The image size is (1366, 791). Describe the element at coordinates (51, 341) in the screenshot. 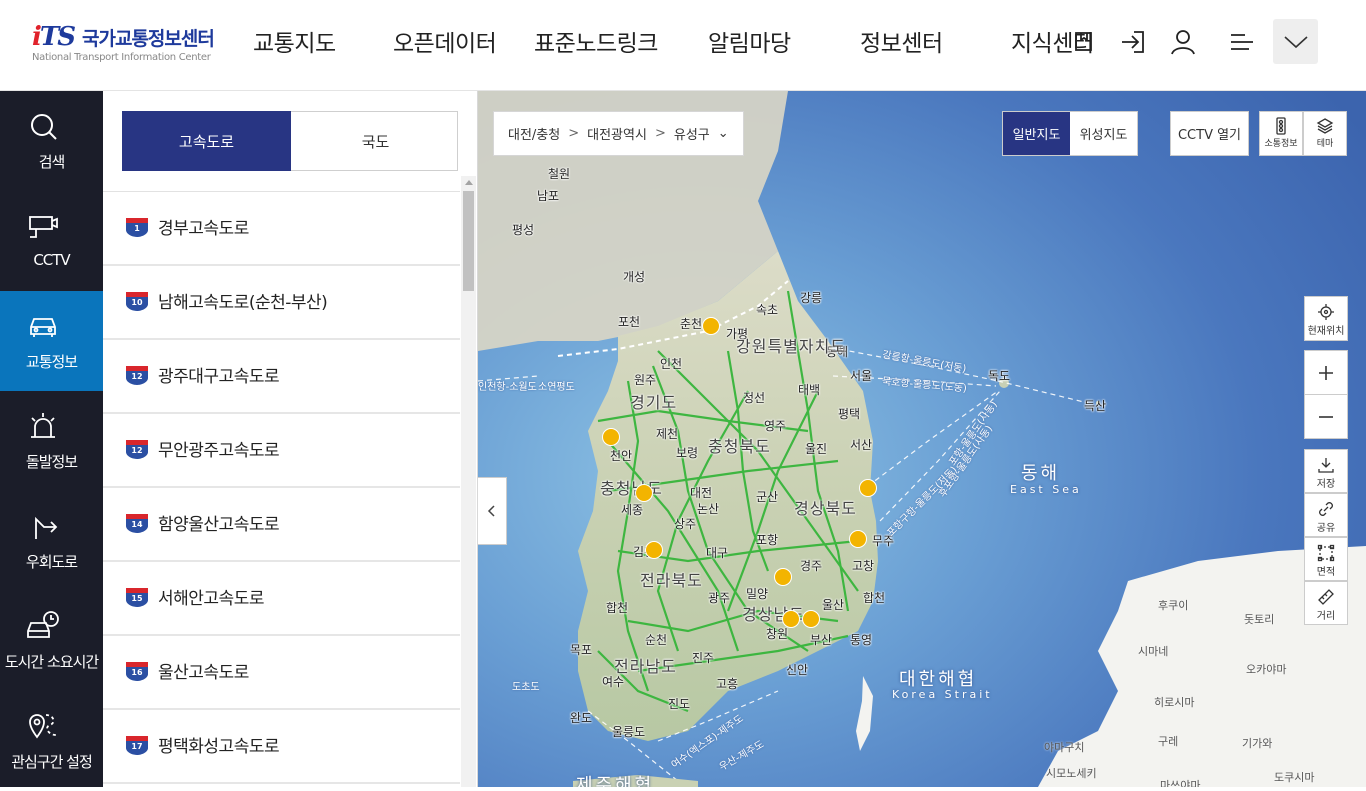

I see `sidenav-traffic-info: 교통정보` at that location.